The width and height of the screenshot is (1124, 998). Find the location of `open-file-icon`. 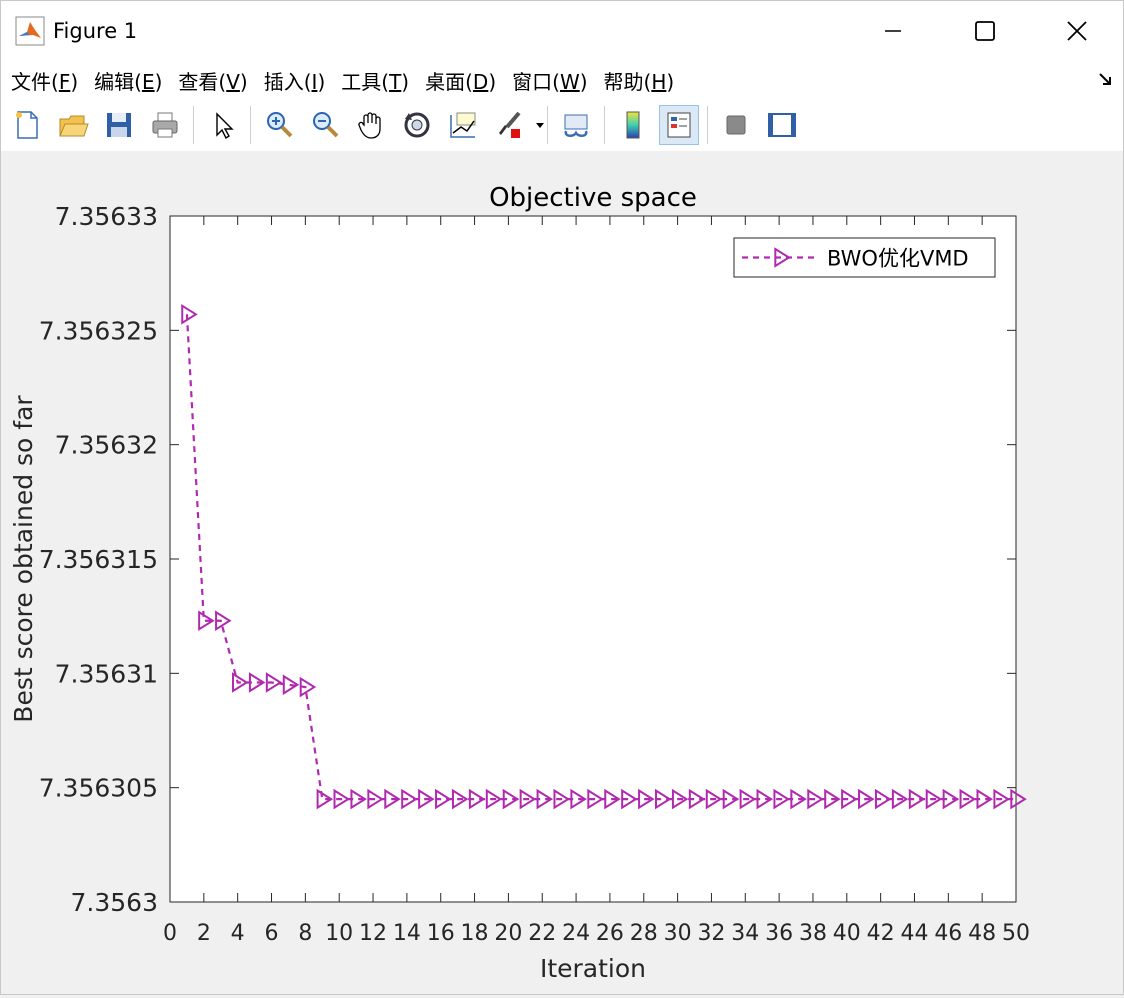

open-file-icon is located at coordinates (74, 126).